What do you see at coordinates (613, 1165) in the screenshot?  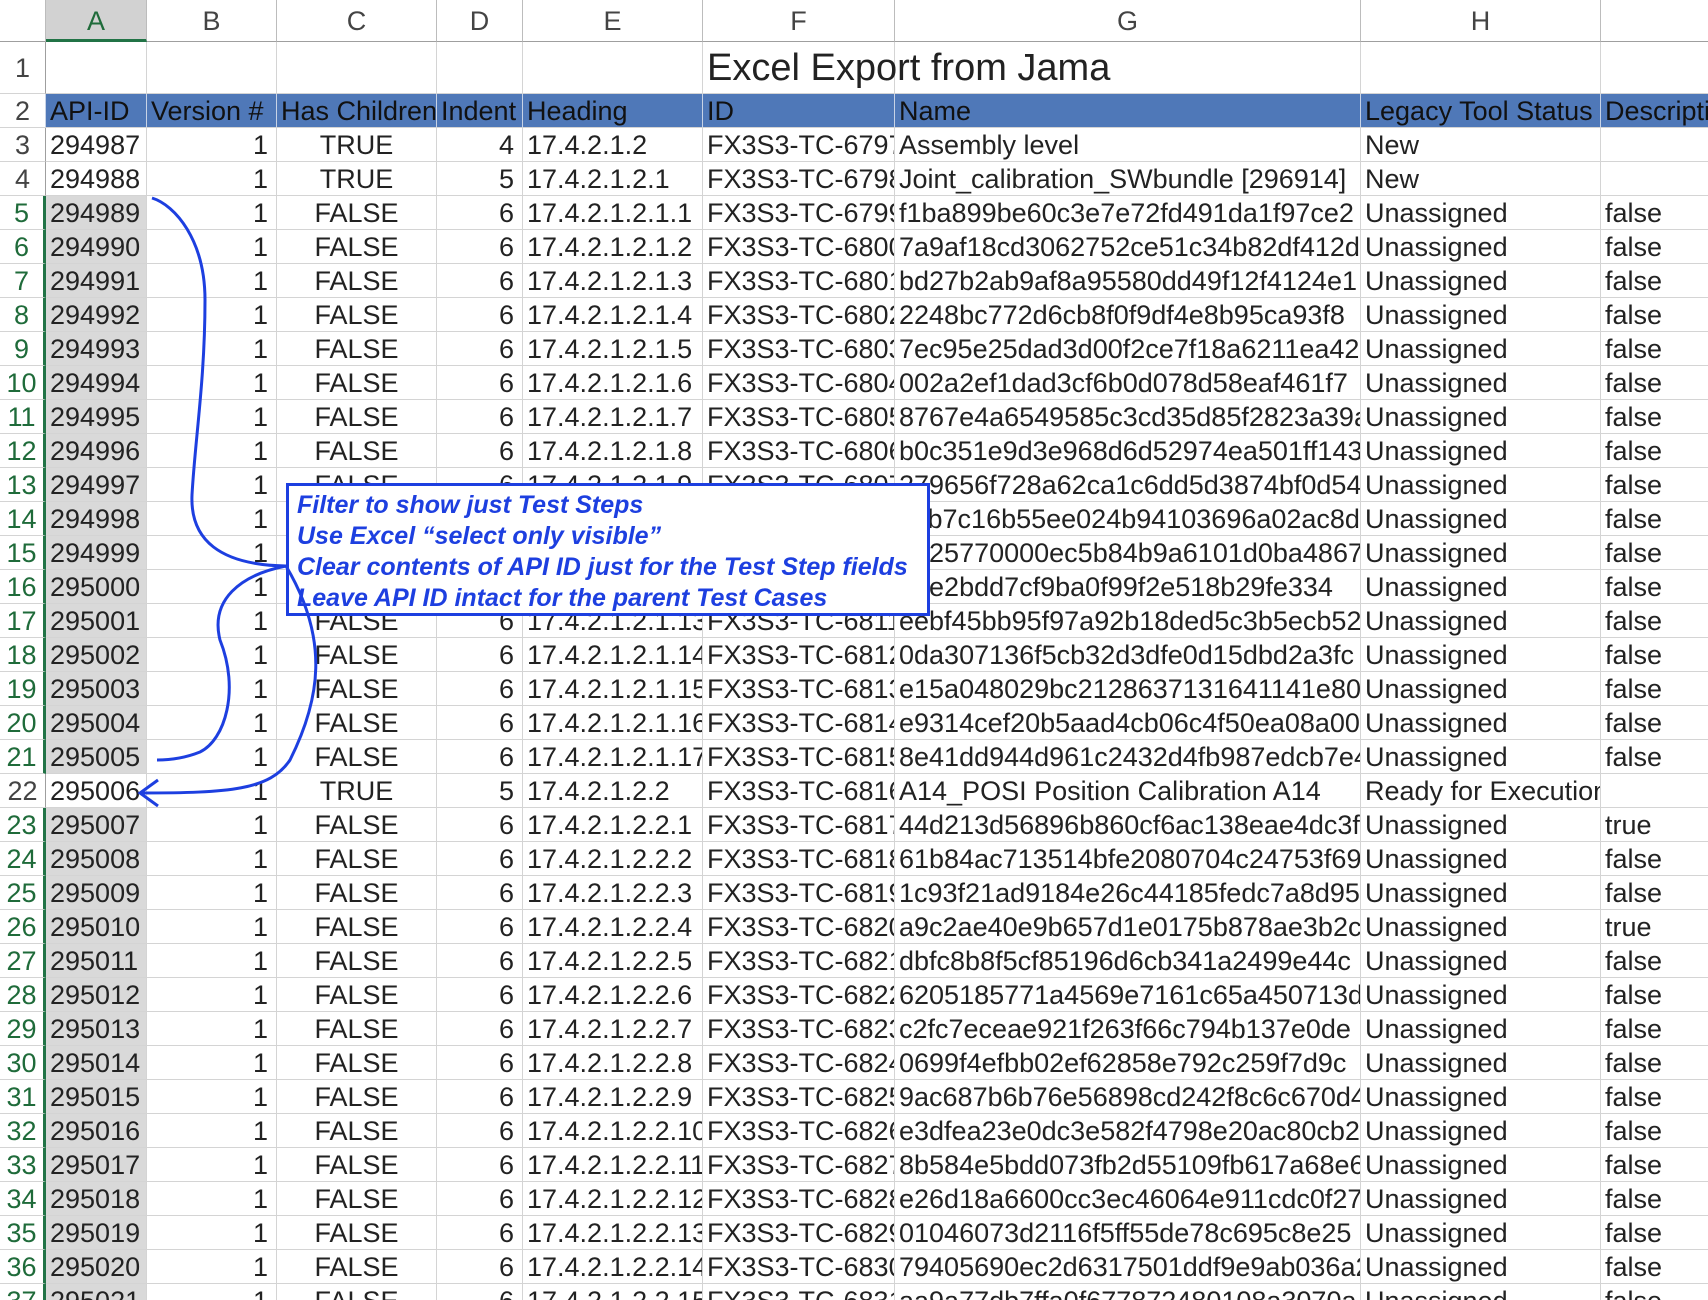 I see `cell: 17.4.2.1.2.2.11` at bounding box center [613, 1165].